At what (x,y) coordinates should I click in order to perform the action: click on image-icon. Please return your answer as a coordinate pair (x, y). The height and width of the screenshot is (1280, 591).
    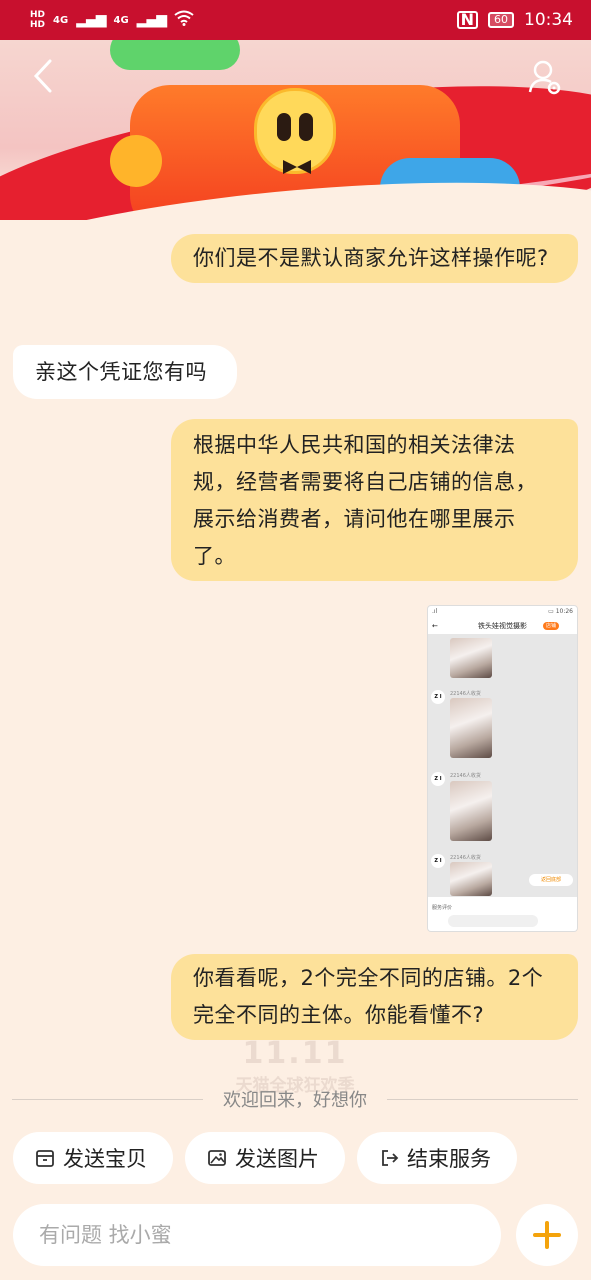
    Looking at the image, I should click on (217, 1158).